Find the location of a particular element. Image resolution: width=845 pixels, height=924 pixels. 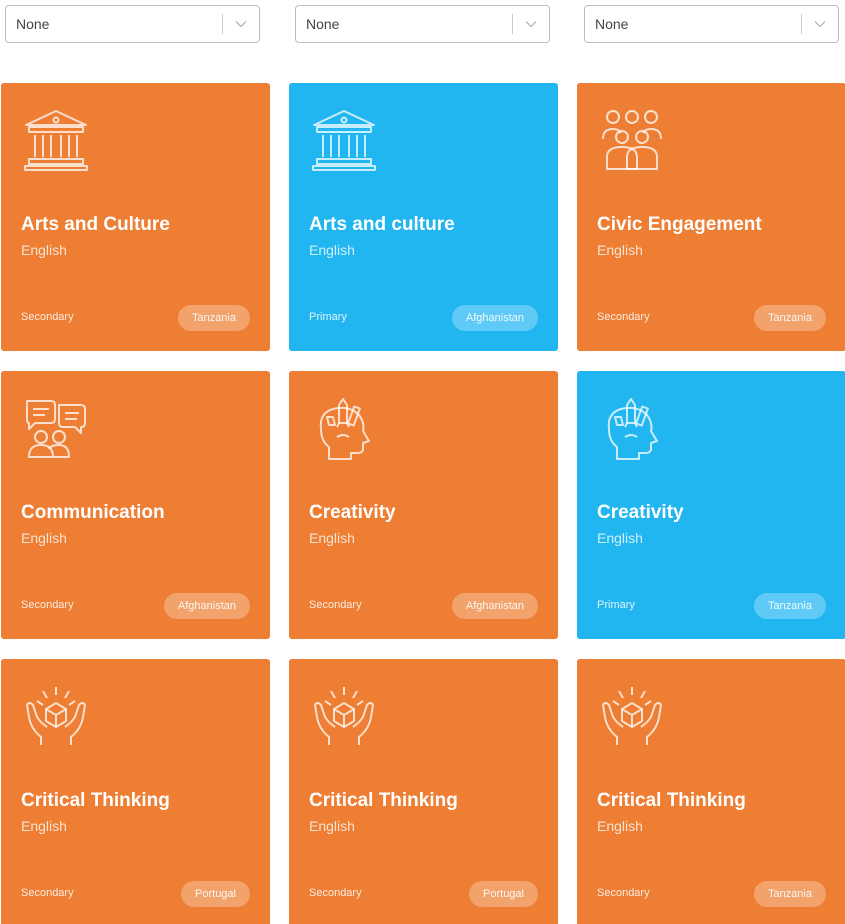

people-group-icon is located at coordinates (632, 140).